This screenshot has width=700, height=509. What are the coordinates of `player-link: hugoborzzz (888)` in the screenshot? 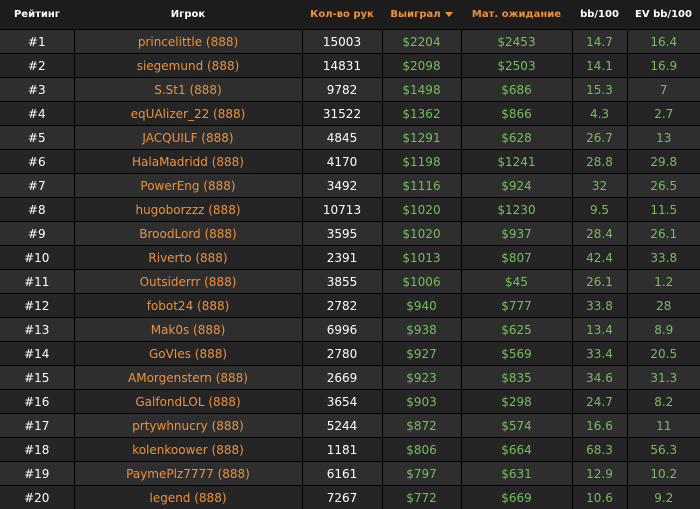 It's located at (187, 210).